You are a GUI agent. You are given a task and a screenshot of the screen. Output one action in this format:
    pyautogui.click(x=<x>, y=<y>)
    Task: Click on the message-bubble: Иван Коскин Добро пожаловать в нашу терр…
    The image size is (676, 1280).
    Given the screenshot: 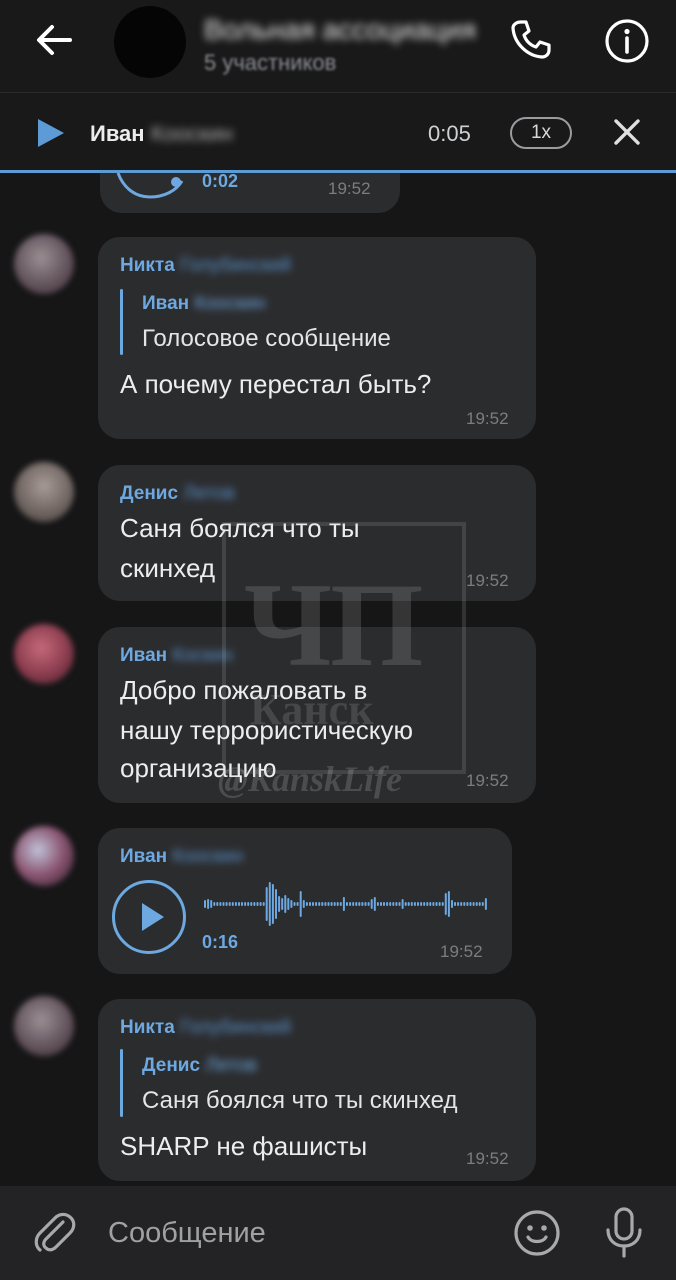 What is the action you would take?
    pyautogui.click(x=317, y=715)
    